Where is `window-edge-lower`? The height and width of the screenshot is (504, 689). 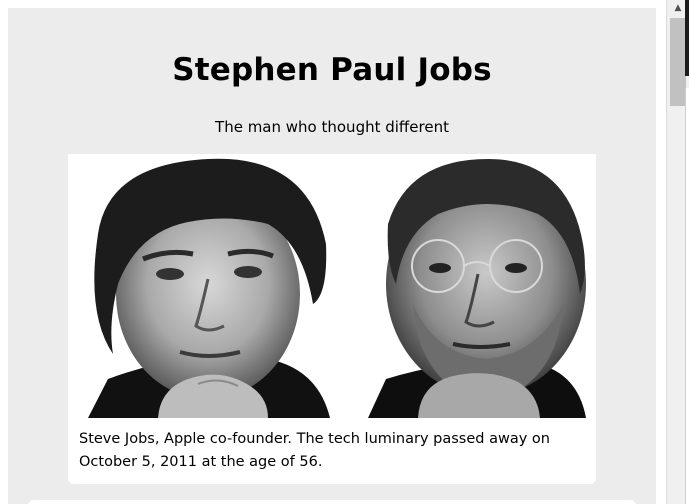 window-edge-lower is located at coordinates (687, 296).